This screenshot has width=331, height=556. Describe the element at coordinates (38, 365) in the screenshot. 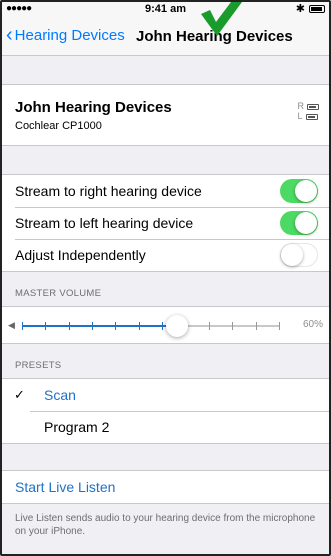

I see `presets-header: PRESETS` at that location.